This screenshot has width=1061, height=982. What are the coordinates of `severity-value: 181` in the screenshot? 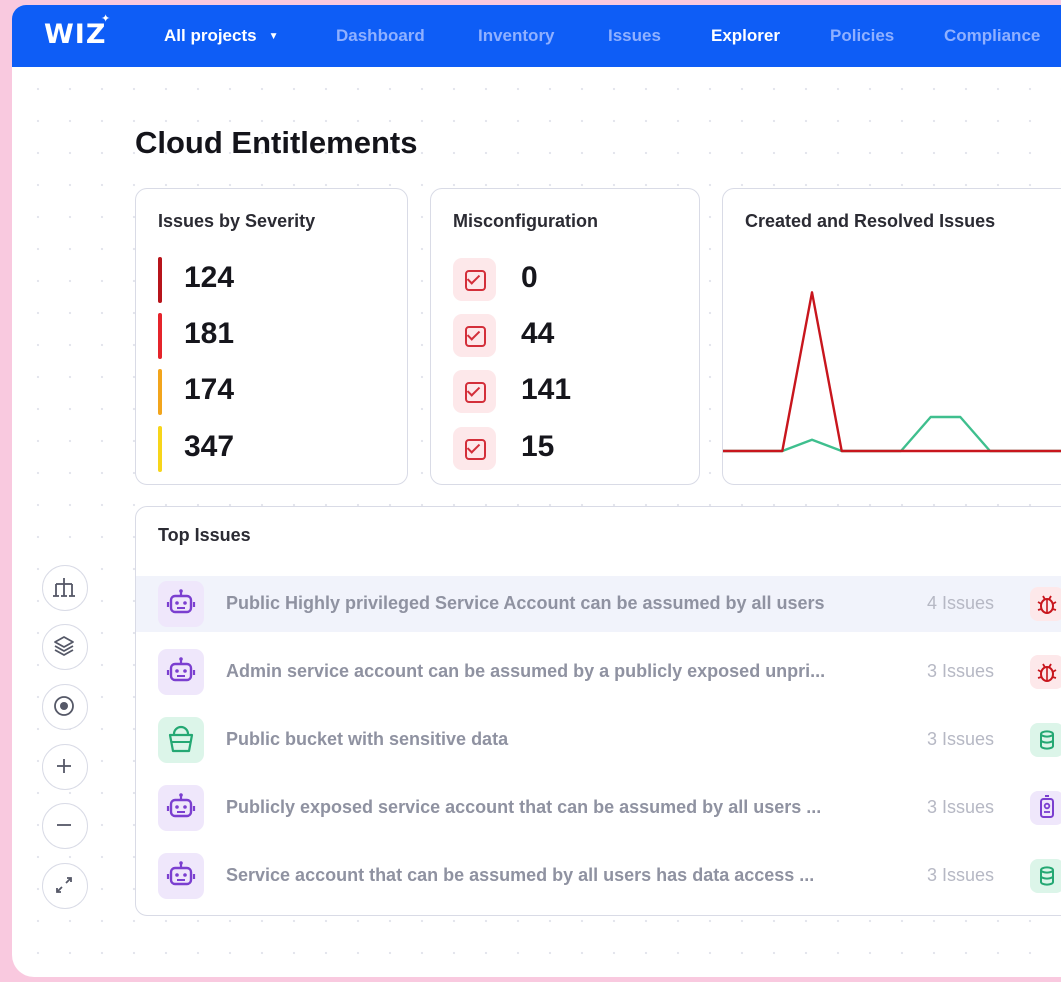 It's located at (209, 333).